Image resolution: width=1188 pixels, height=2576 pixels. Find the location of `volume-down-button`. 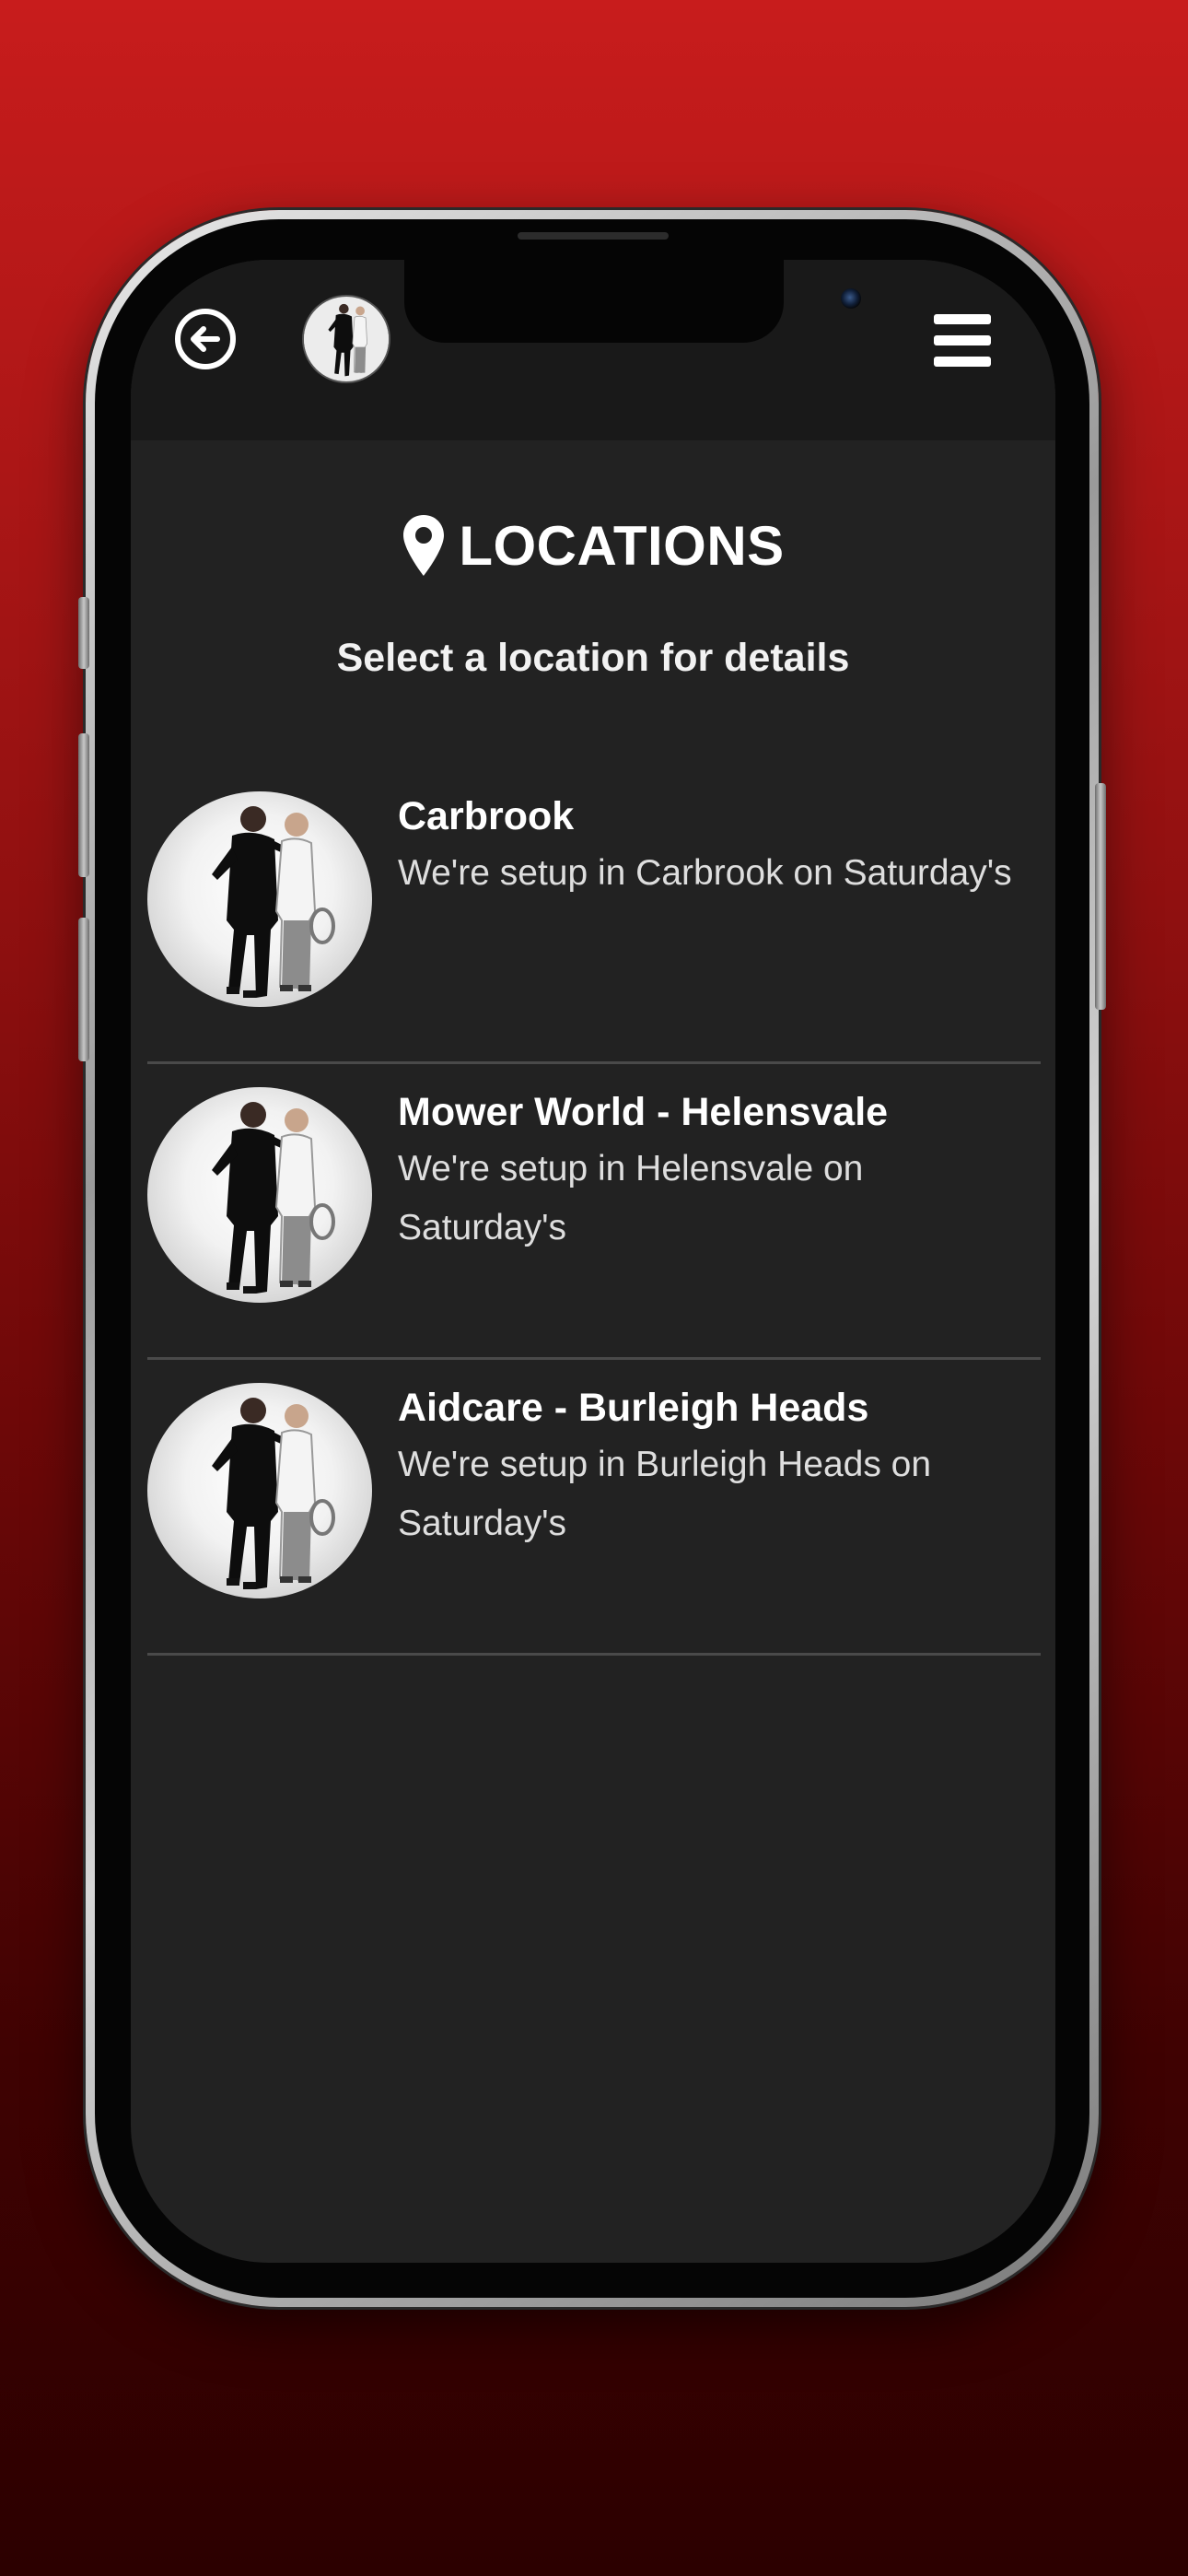

volume-down-button is located at coordinates (83, 989).